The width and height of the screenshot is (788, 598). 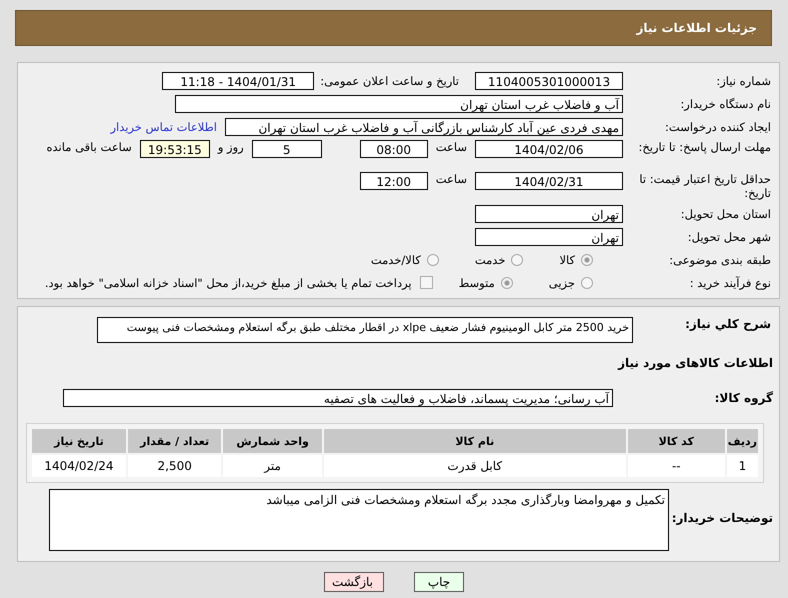 What do you see at coordinates (704, 147) in the screenshot?
I see `field-label: مهلت ارسال پاسخ: تا تاریخ:` at bounding box center [704, 147].